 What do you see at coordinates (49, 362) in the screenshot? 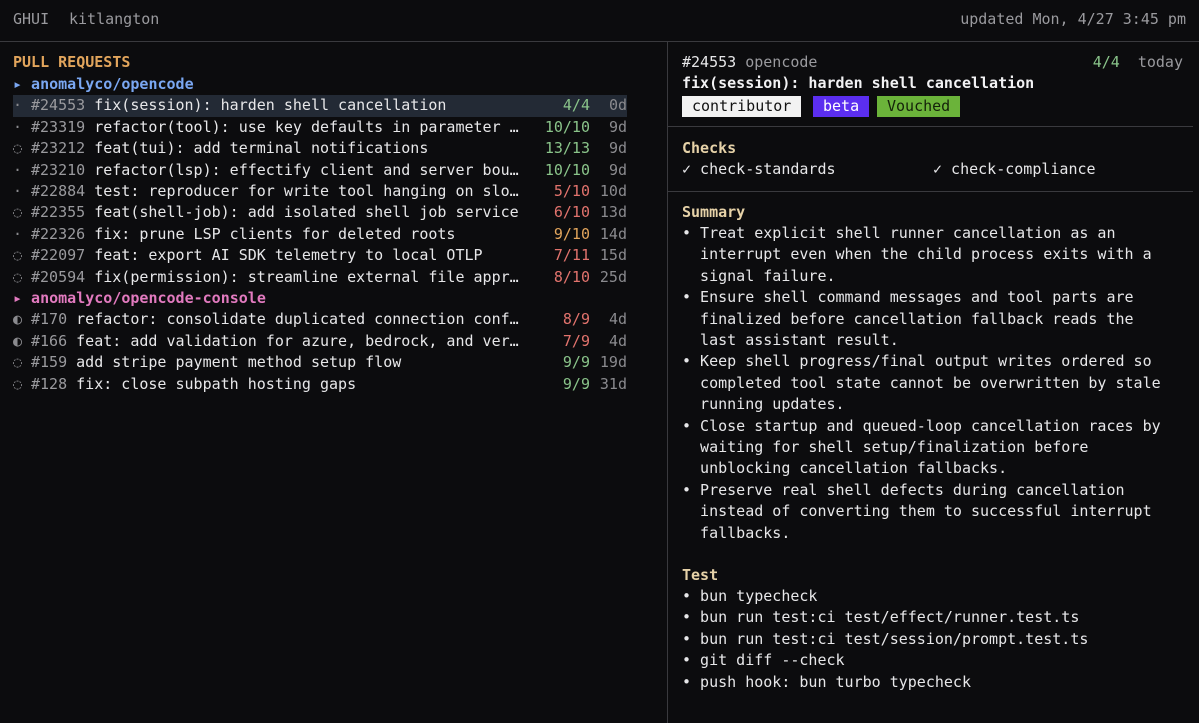
I see `pr-number: #159` at bounding box center [49, 362].